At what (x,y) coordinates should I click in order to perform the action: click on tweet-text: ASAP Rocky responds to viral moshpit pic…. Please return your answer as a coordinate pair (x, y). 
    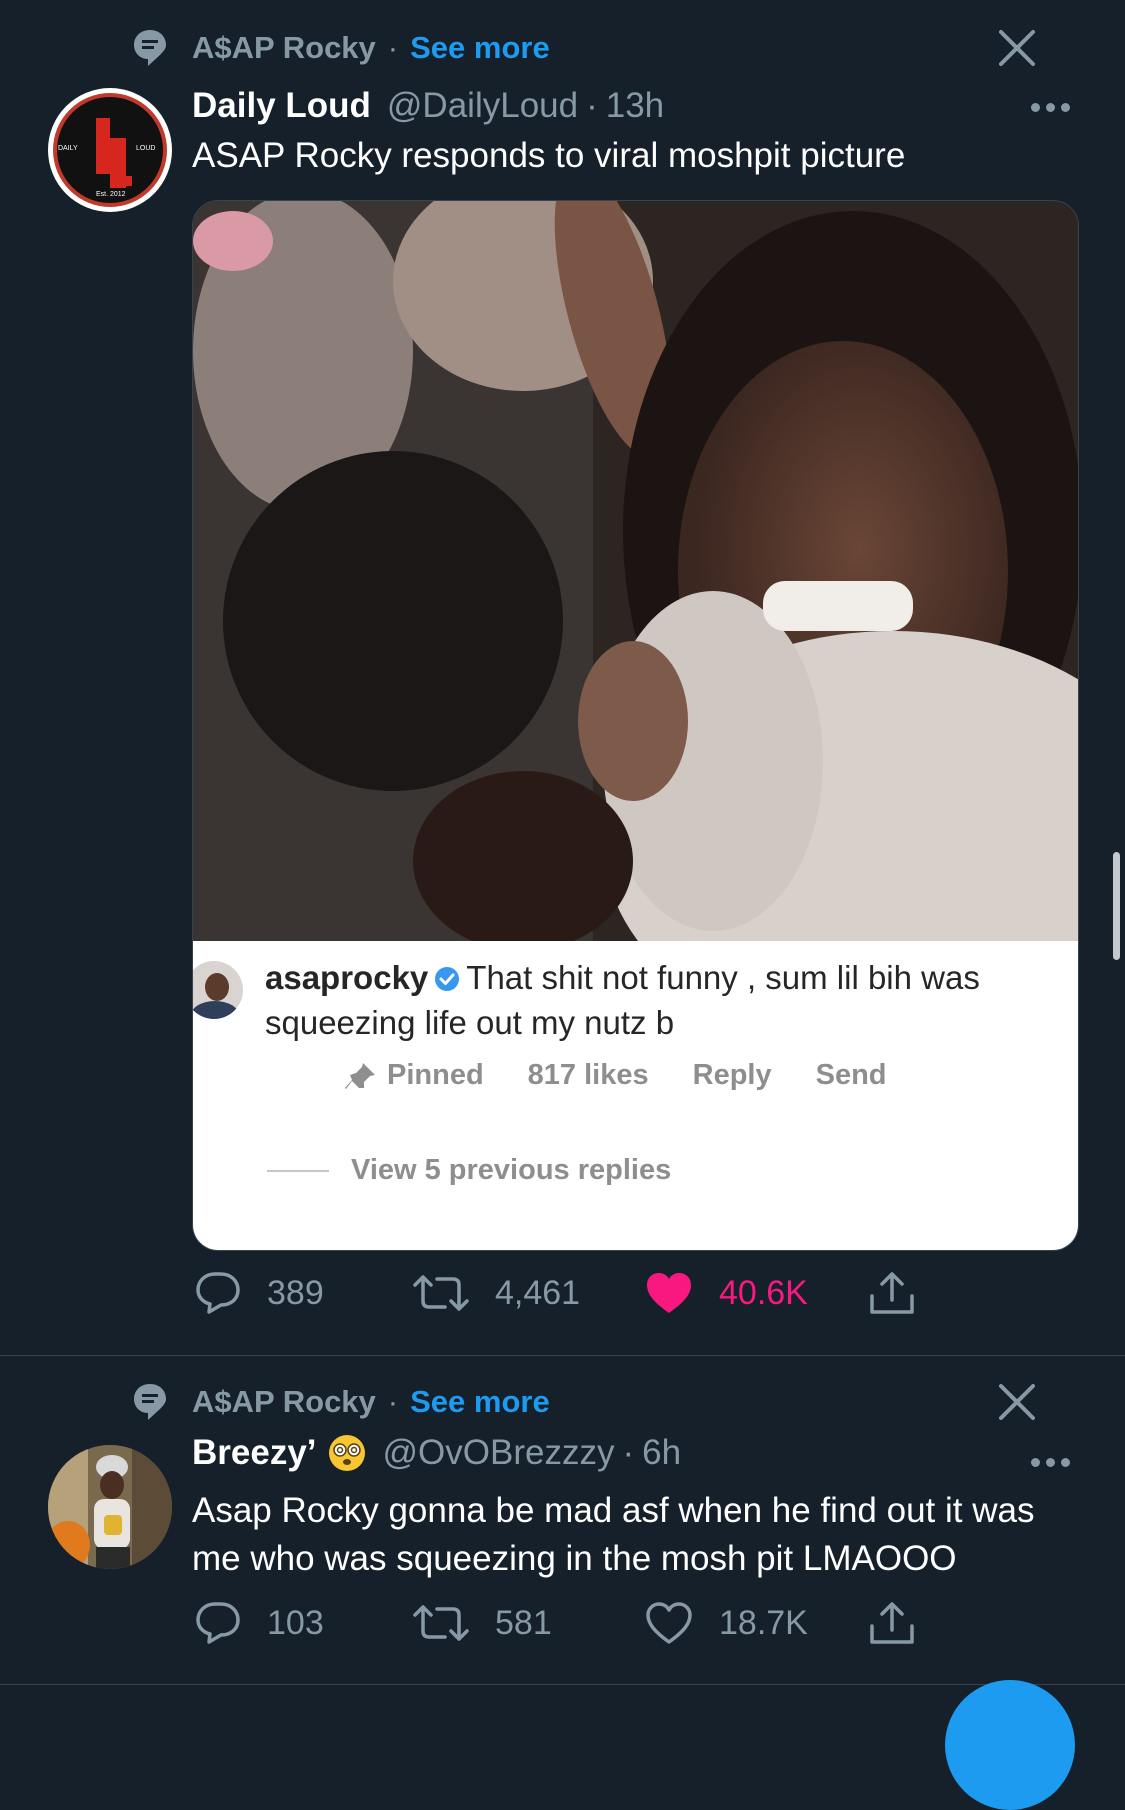
    Looking at the image, I should click on (549, 155).